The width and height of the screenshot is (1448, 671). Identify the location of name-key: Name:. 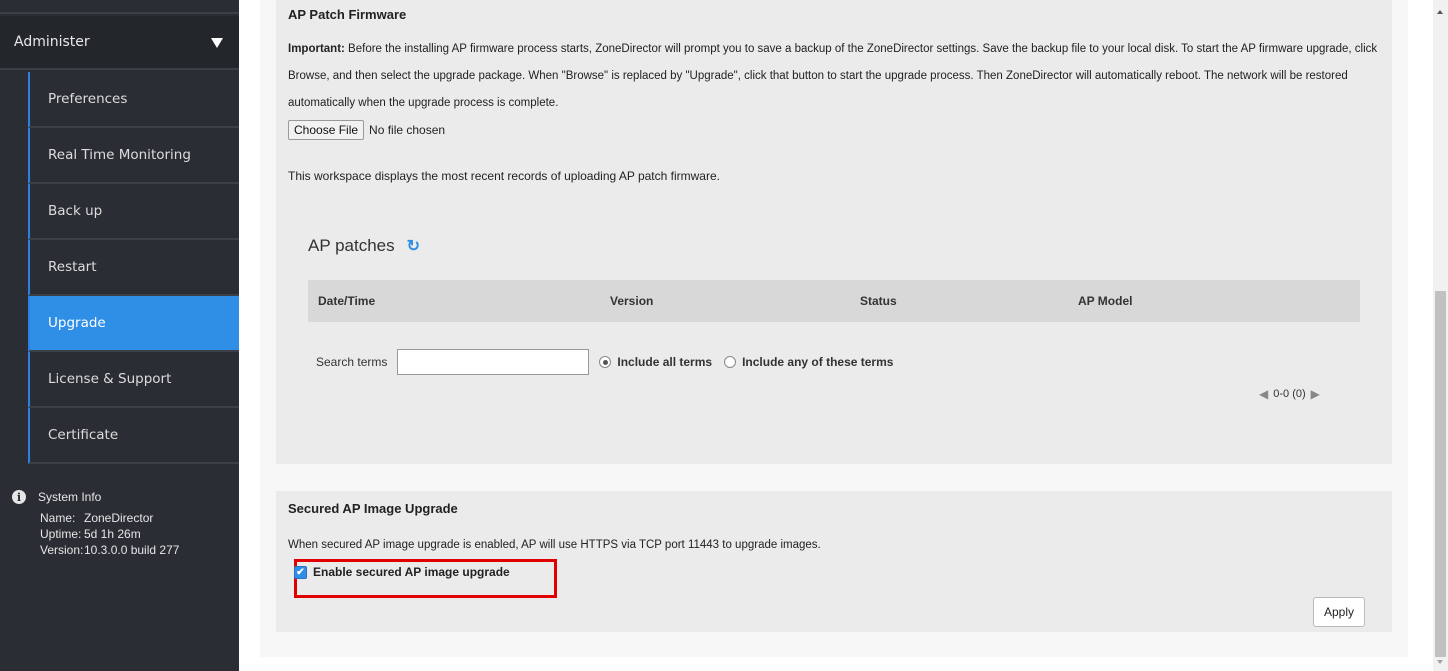
(58, 518).